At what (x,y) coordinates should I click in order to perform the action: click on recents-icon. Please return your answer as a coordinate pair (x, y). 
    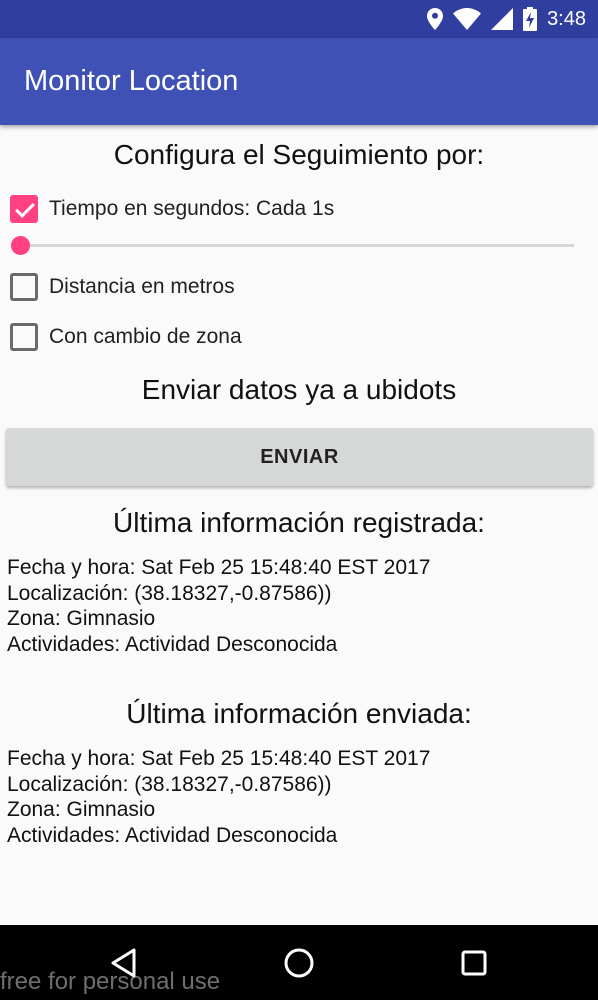
    Looking at the image, I should click on (474, 963).